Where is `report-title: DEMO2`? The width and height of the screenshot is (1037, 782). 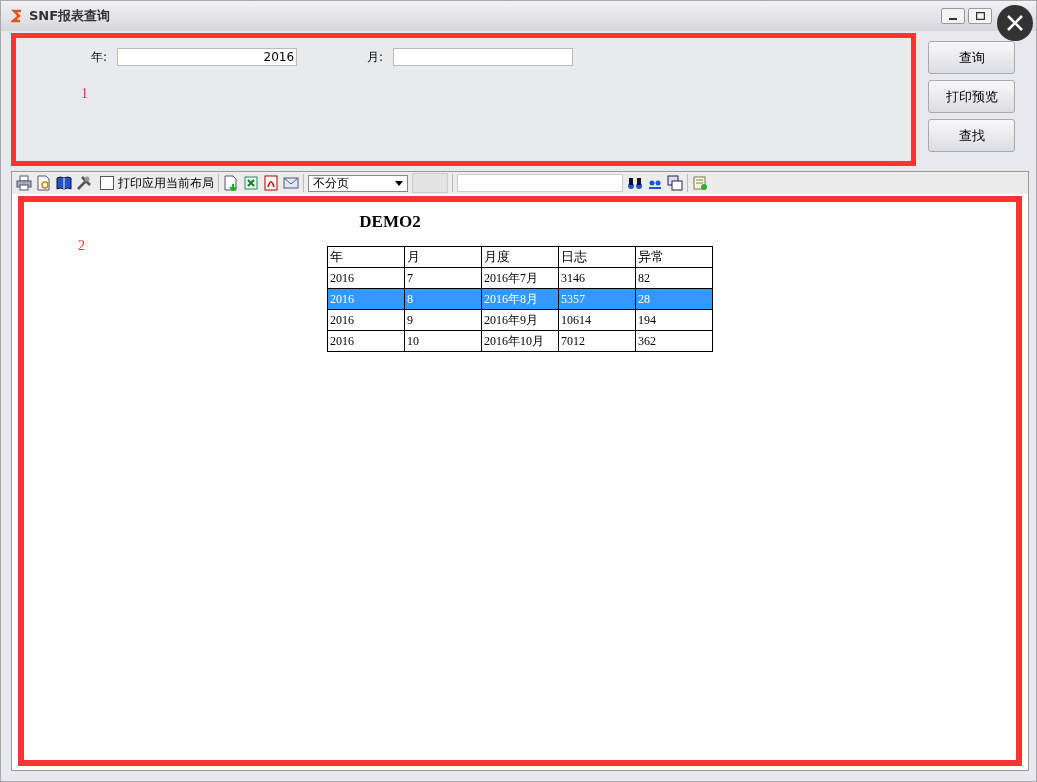 report-title: DEMO2 is located at coordinates (390, 222).